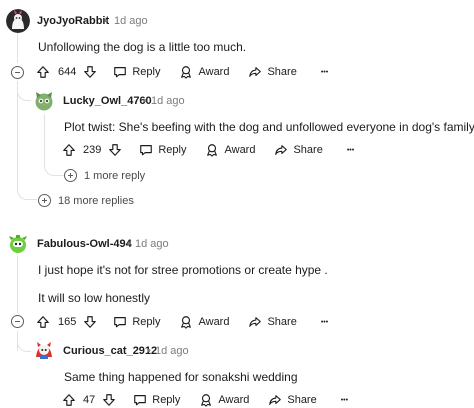 This screenshot has width=474, height=408. I want to click on vote-count: 239, so click(92, 150).